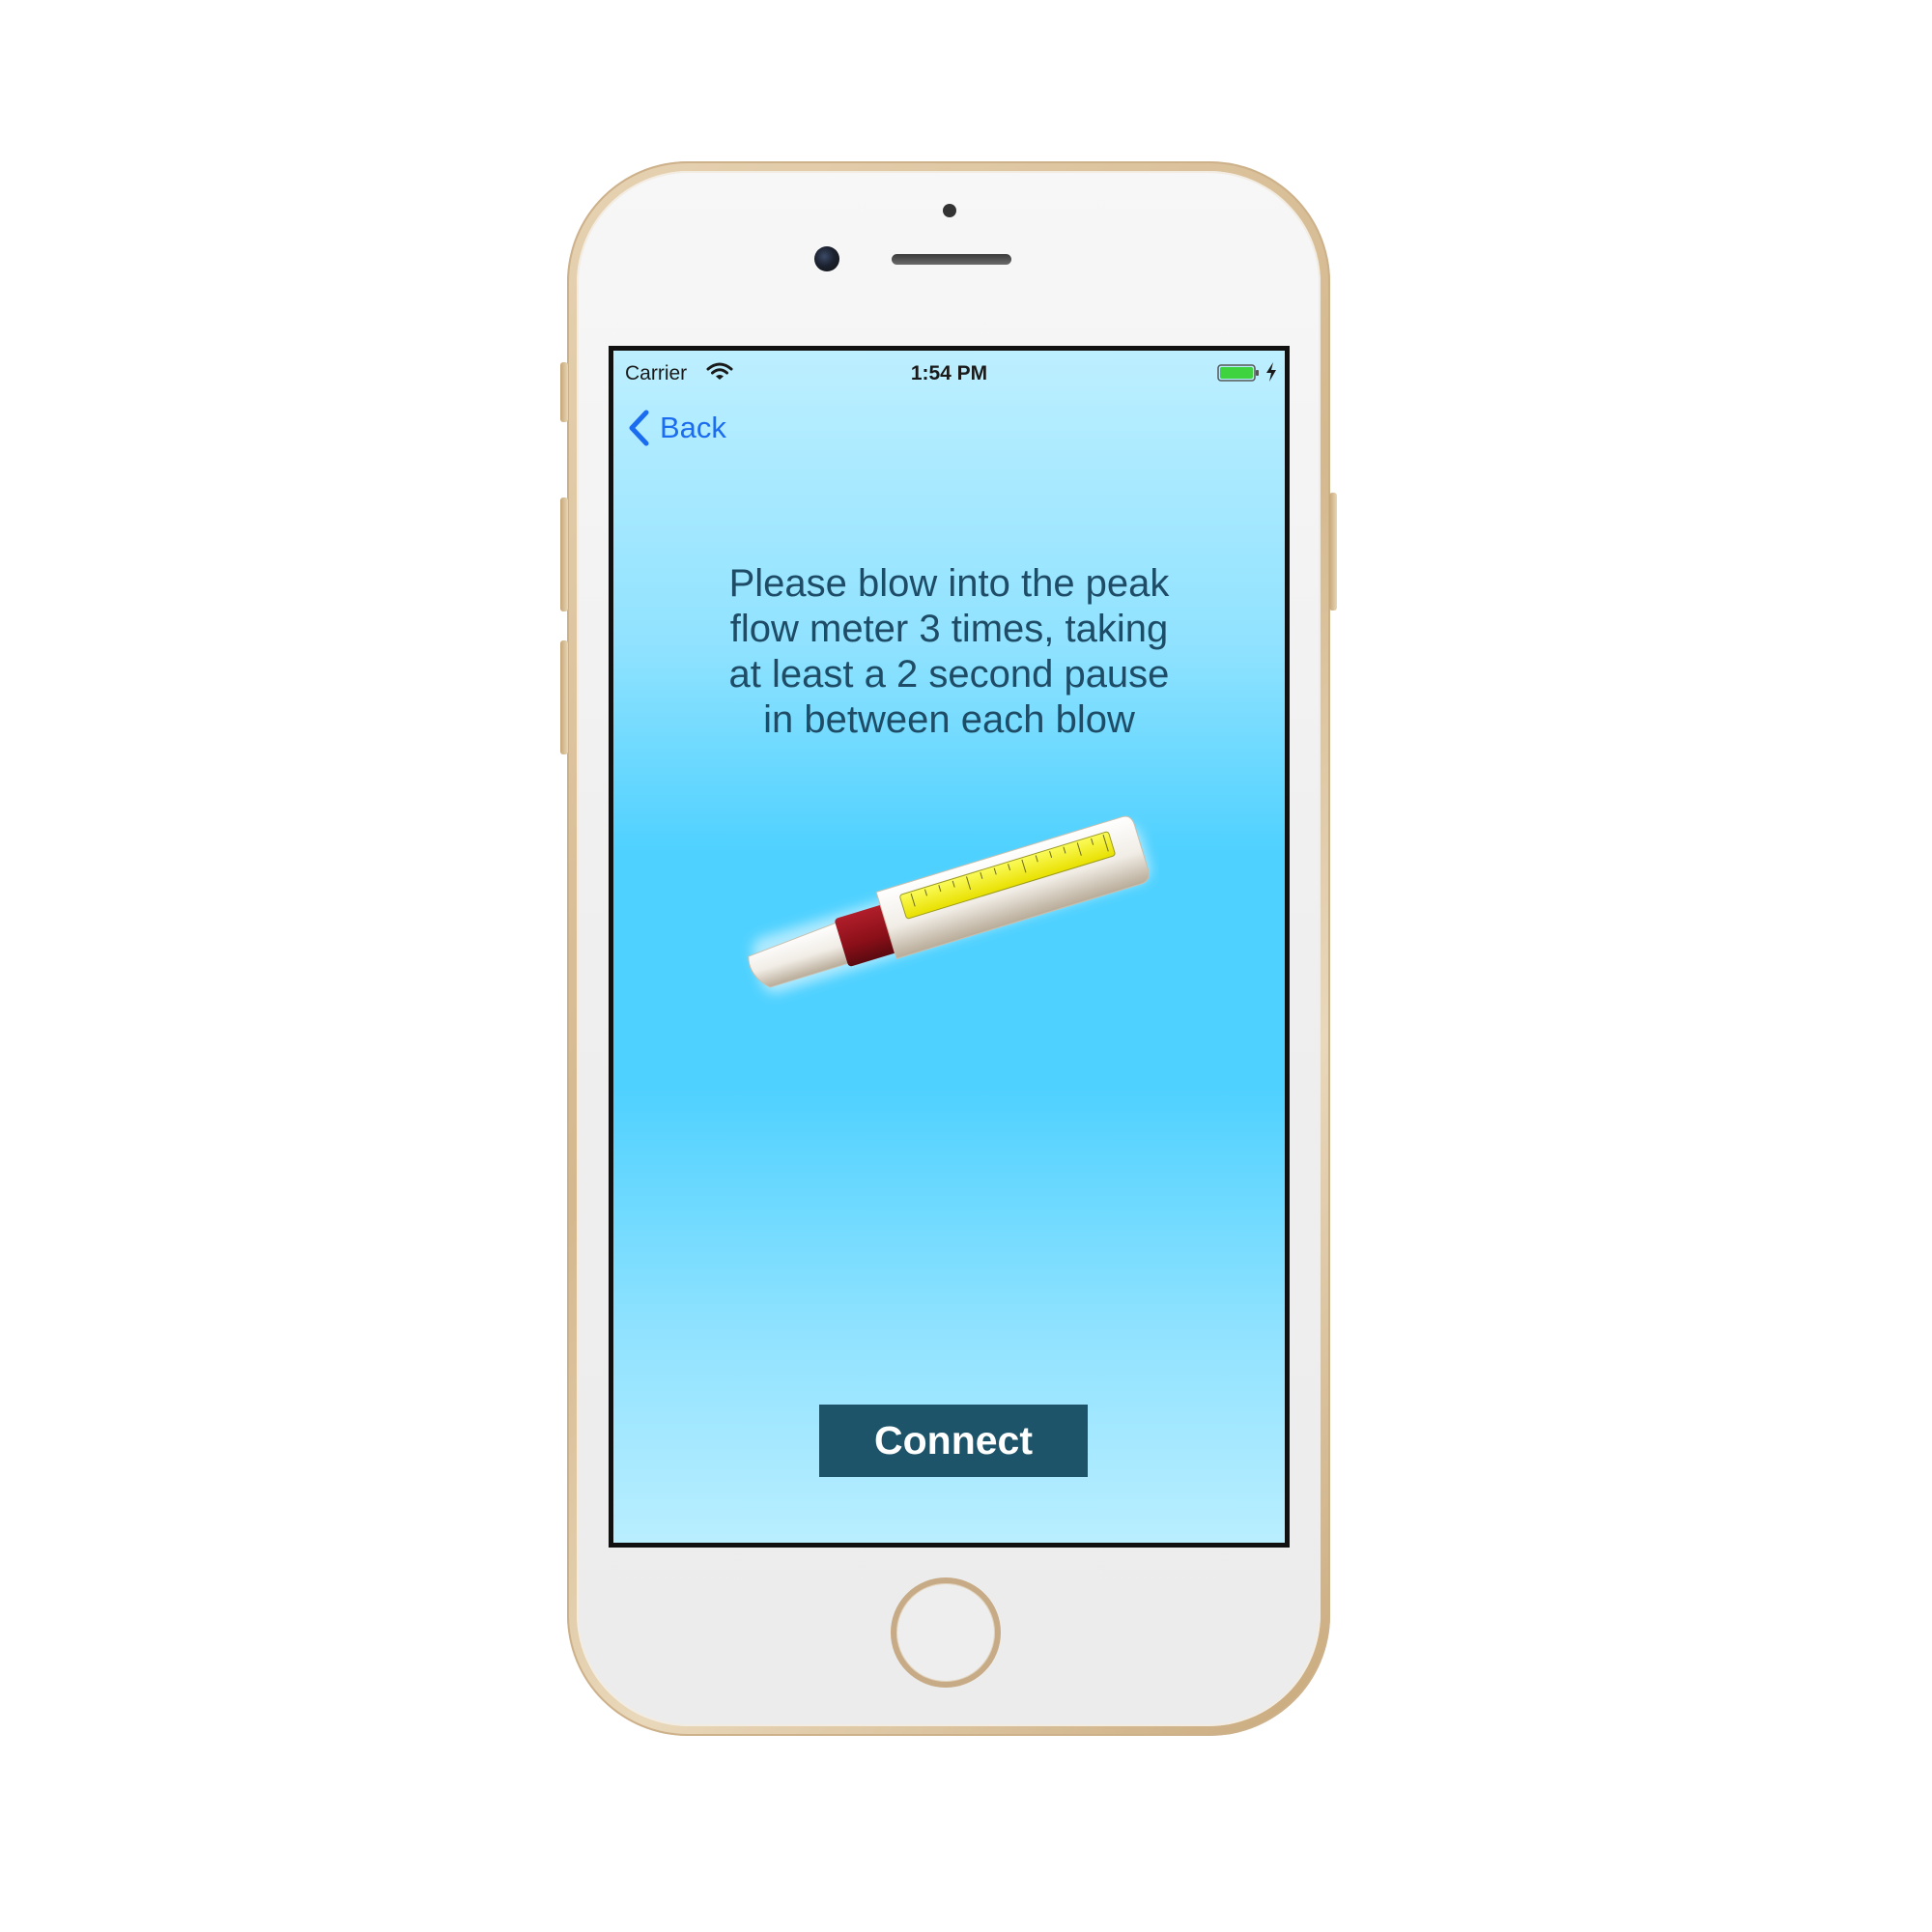 This screenshot has height=1932, width=1932. I want to click on status-bar: Carrier 1:54 PM, so click(949, 370).